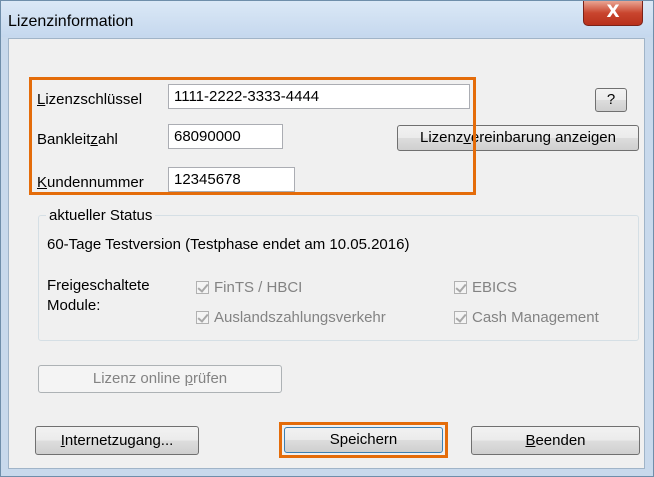  I want to click on quit-button: Beenden, so click(555, 440).